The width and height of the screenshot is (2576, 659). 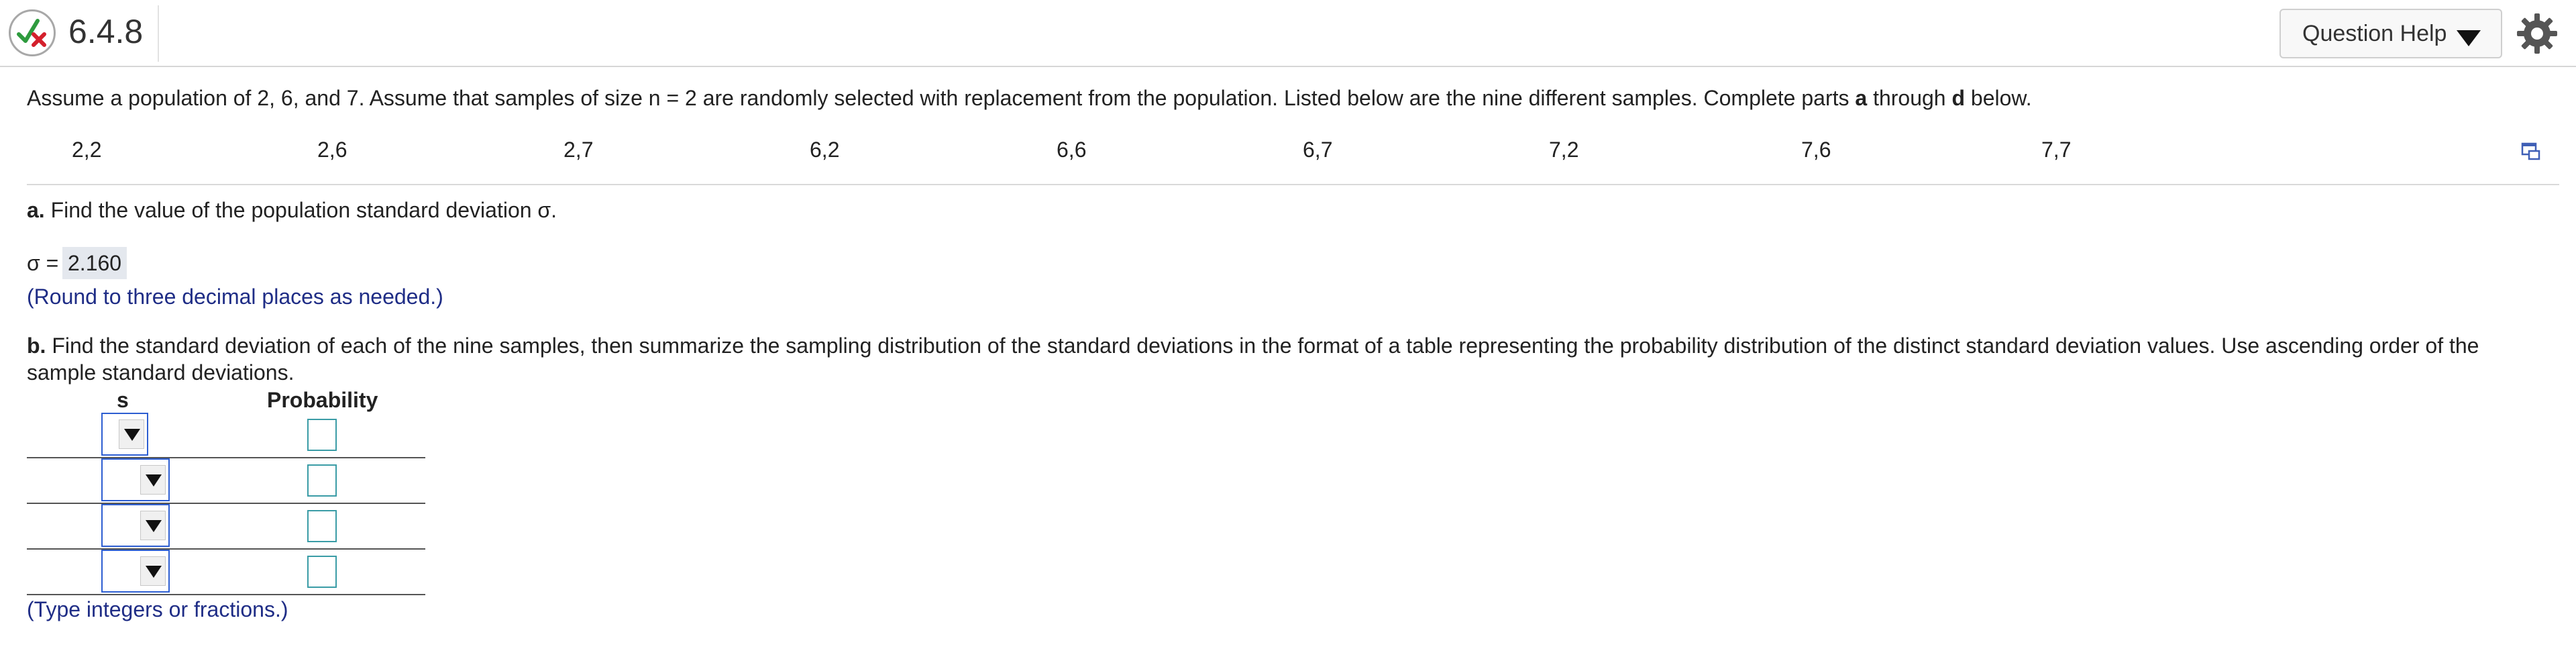 I want to click on question-help-button: Question Help, so click(x=2390, y=33).